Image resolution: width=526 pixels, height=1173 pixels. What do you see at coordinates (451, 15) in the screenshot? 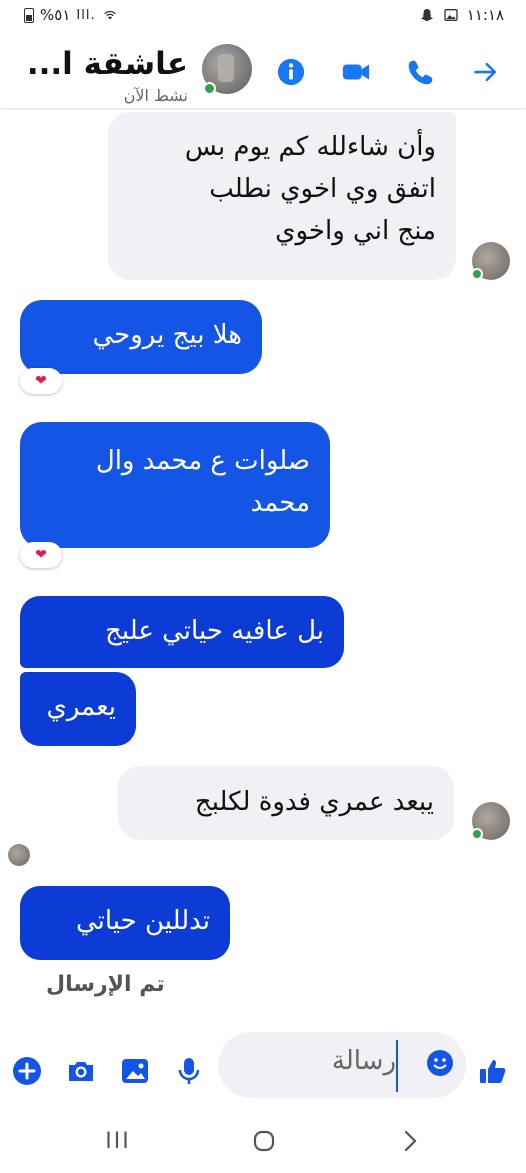
I see `gallery-notification-icon` at bounding box center [451, 15].